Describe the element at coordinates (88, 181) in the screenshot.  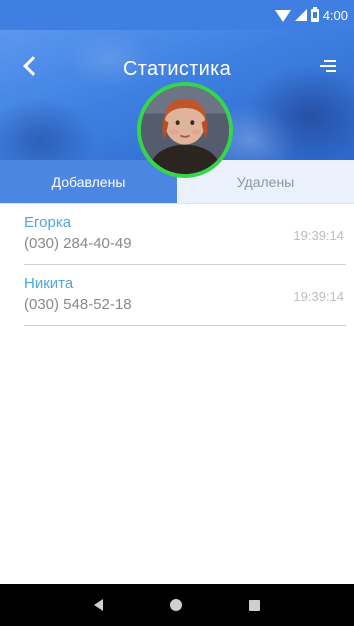
I see `tab-added: Добавлены` at that location.